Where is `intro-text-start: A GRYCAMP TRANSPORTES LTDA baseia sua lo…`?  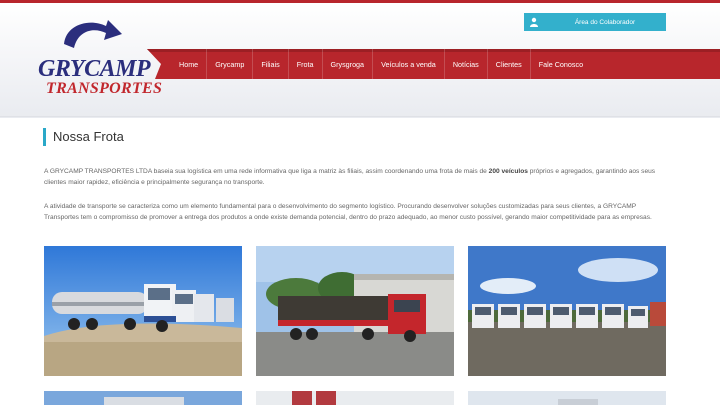
intro-text-start: A GRYCAMP TRANSPORTES LTDA baseia sua lo… is located at coordinates (266, 171).